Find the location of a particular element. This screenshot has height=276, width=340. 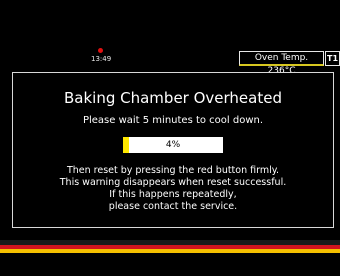

progress-label: 4% is located at coordinates (173, 145).